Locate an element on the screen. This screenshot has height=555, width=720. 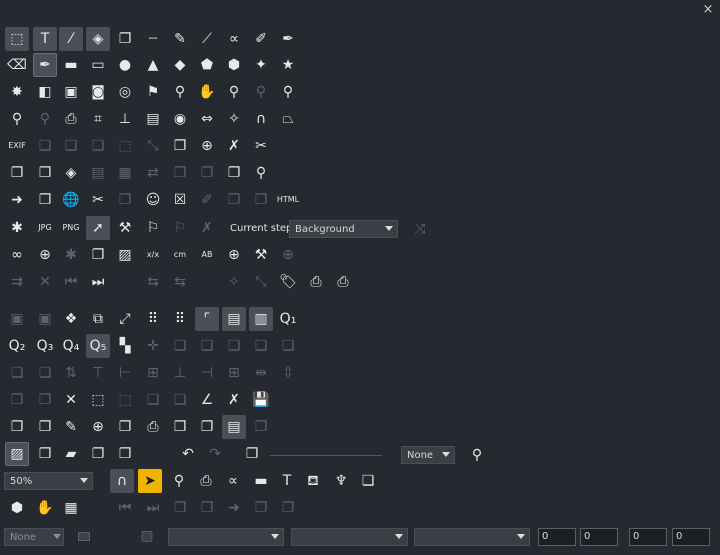
arrow-page-icon: ➜ is located at coordinates (234, 508).